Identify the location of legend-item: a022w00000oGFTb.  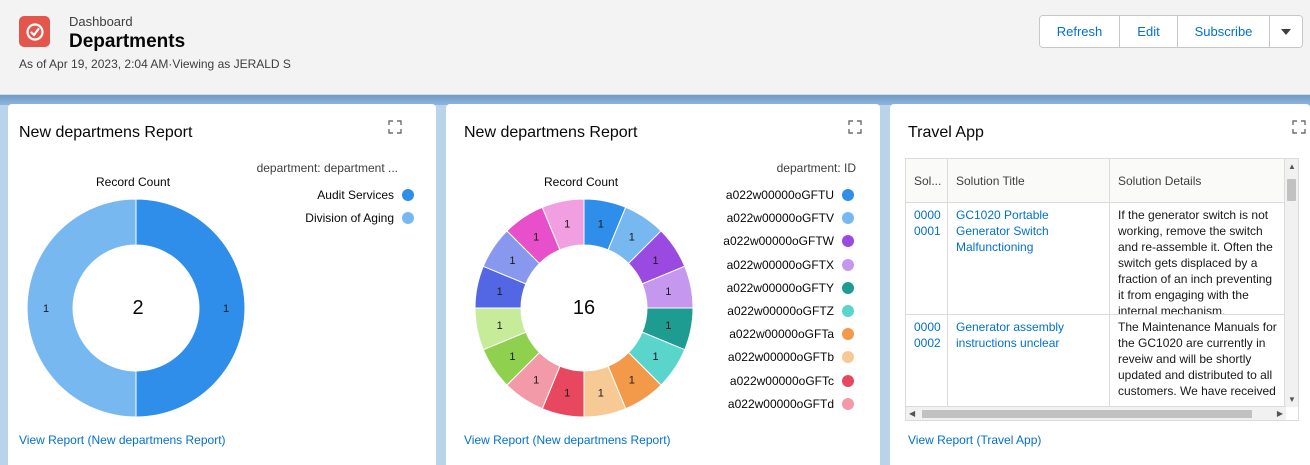
(725, 357).